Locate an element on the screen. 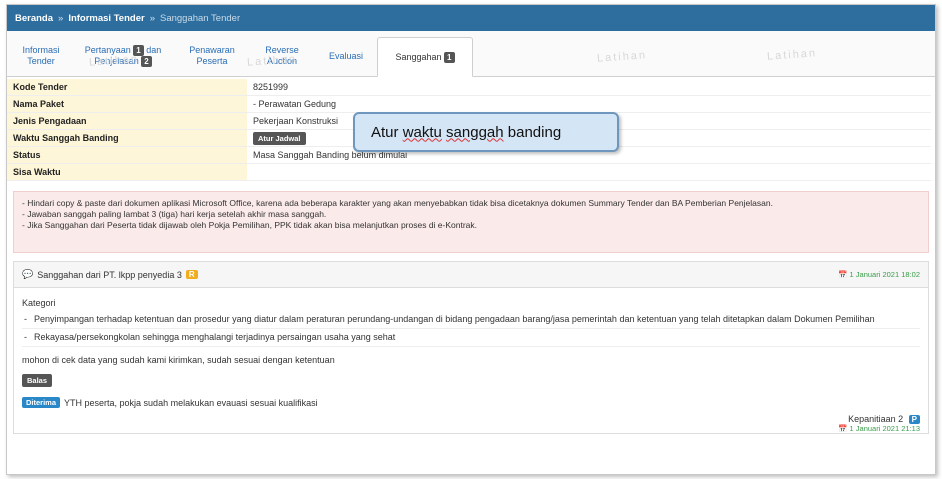 The height and width of the screenshot is (479, 942). info-row-kode-tender: Kode Tender 8251999 is located at coordinates (469, 87).